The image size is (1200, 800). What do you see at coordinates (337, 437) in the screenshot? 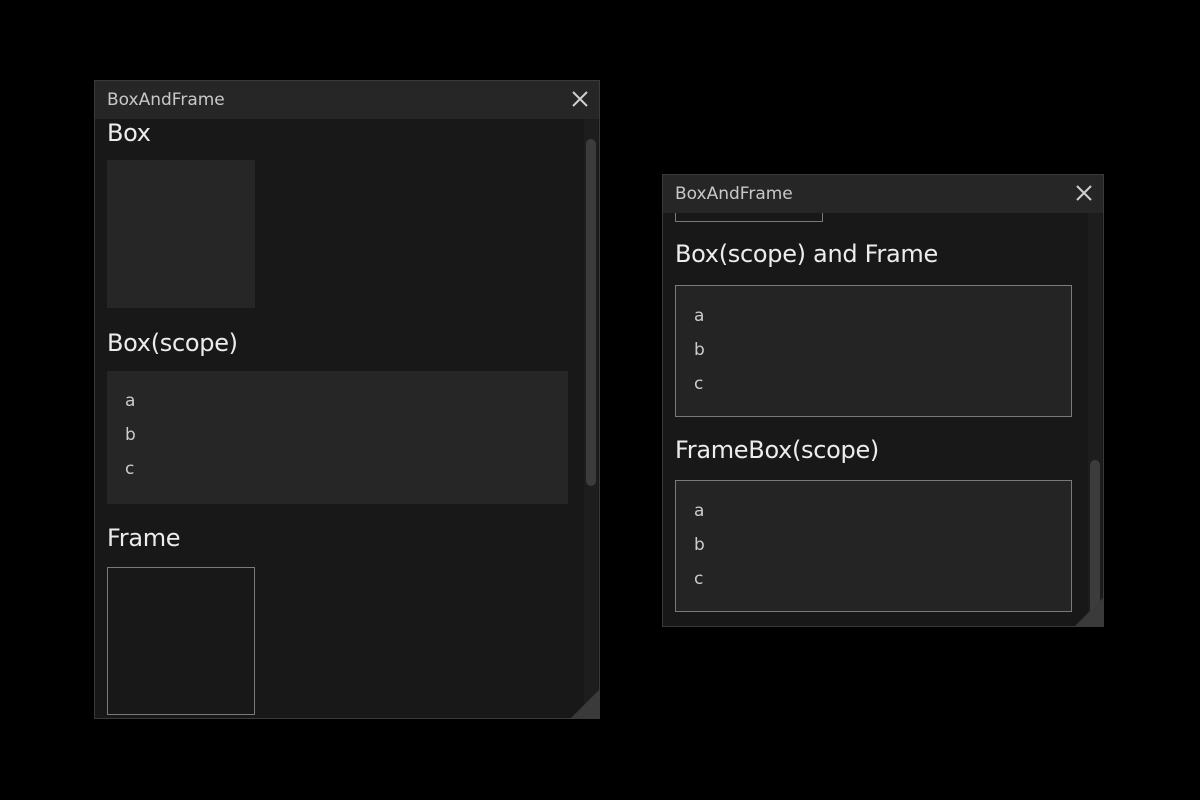
I see `box-scope-demo: a b c` at bounding box center [337, 437].